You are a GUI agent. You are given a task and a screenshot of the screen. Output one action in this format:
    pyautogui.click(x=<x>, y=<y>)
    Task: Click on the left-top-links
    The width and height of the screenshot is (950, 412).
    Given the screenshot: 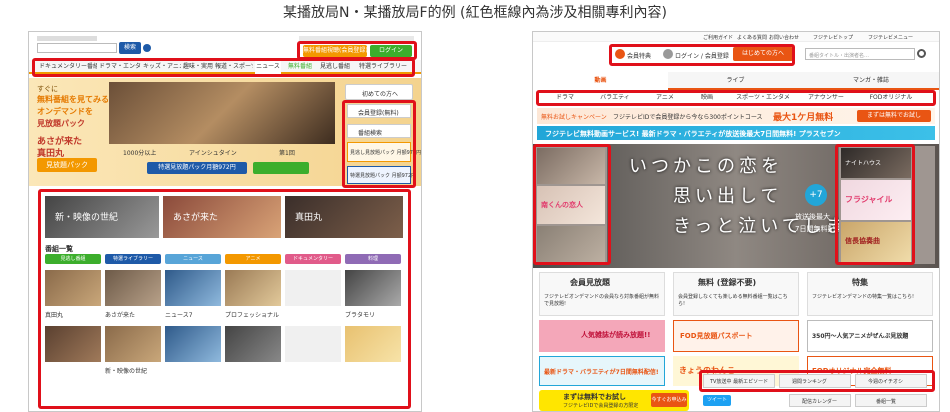 What is the action you would take?
    pyautogui.click(x=356, y=38)
    